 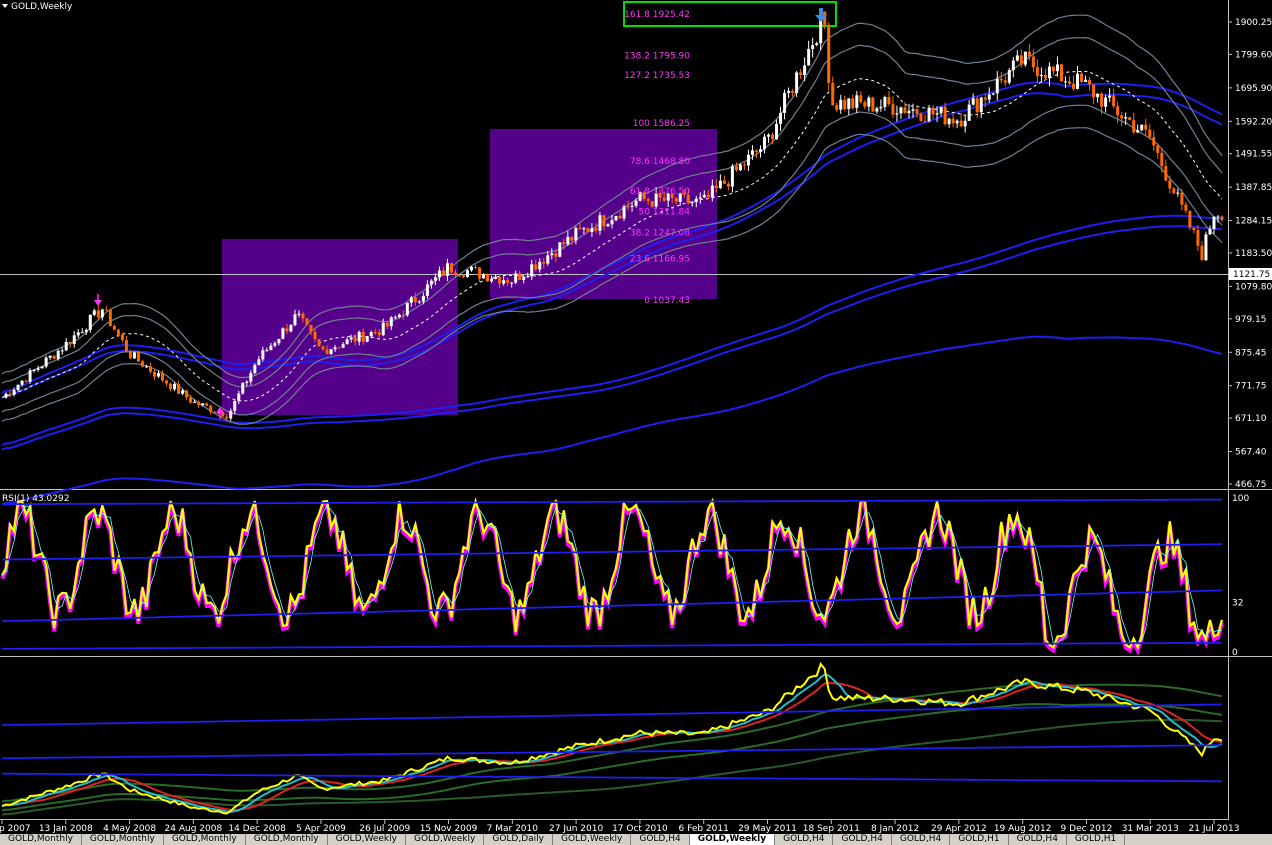 I want to click on price-readout: 1121.75, so click(x=1251, y=275).